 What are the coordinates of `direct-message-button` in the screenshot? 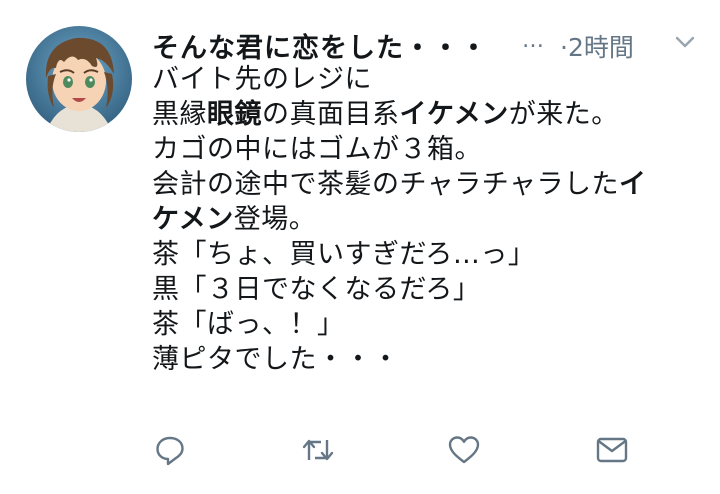 It's located at (612, 450).